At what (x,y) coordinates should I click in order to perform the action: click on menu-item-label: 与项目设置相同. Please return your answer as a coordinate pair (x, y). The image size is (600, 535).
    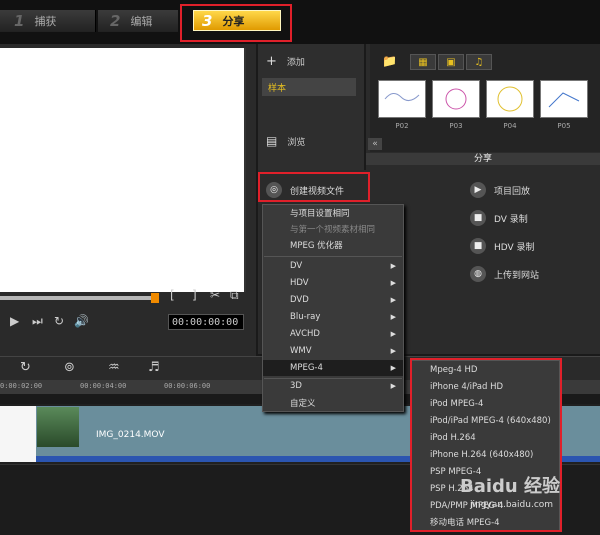
    Looking at the image, I should click on (320, 214).